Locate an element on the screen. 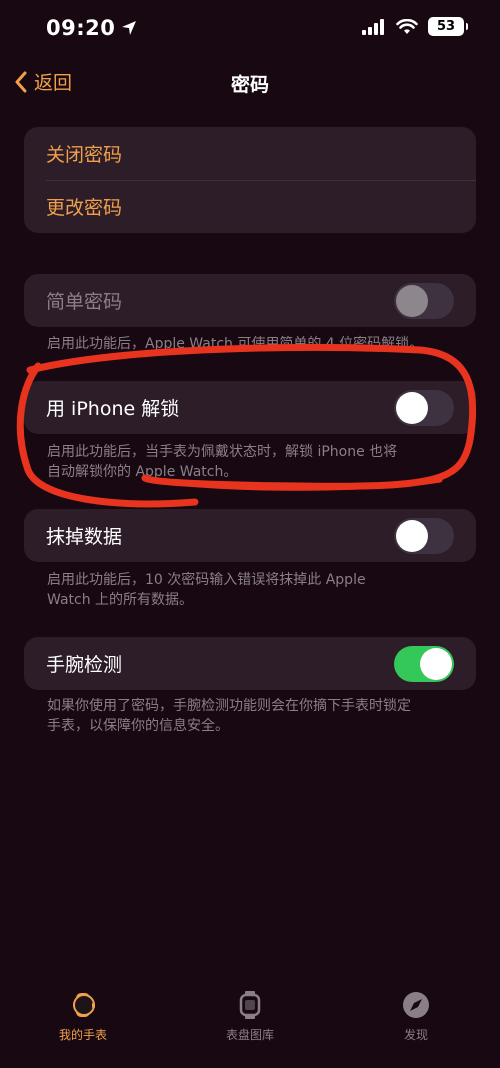 The width and height of the screenshot is (500, 1068). wrist-footnote-line-1: 如果你使用了密码，手腕检测功能则会在你摘下手表时锁定 is located at coordinates (229, 706).